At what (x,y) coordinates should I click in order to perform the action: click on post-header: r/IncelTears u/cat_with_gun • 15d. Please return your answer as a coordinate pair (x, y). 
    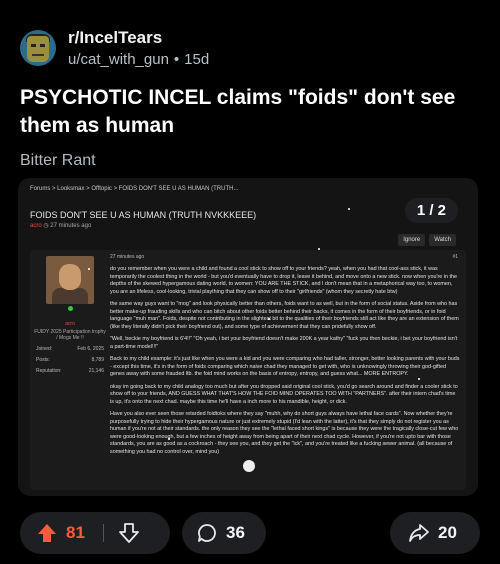
    Looking at the image, I should click on (114, 48).